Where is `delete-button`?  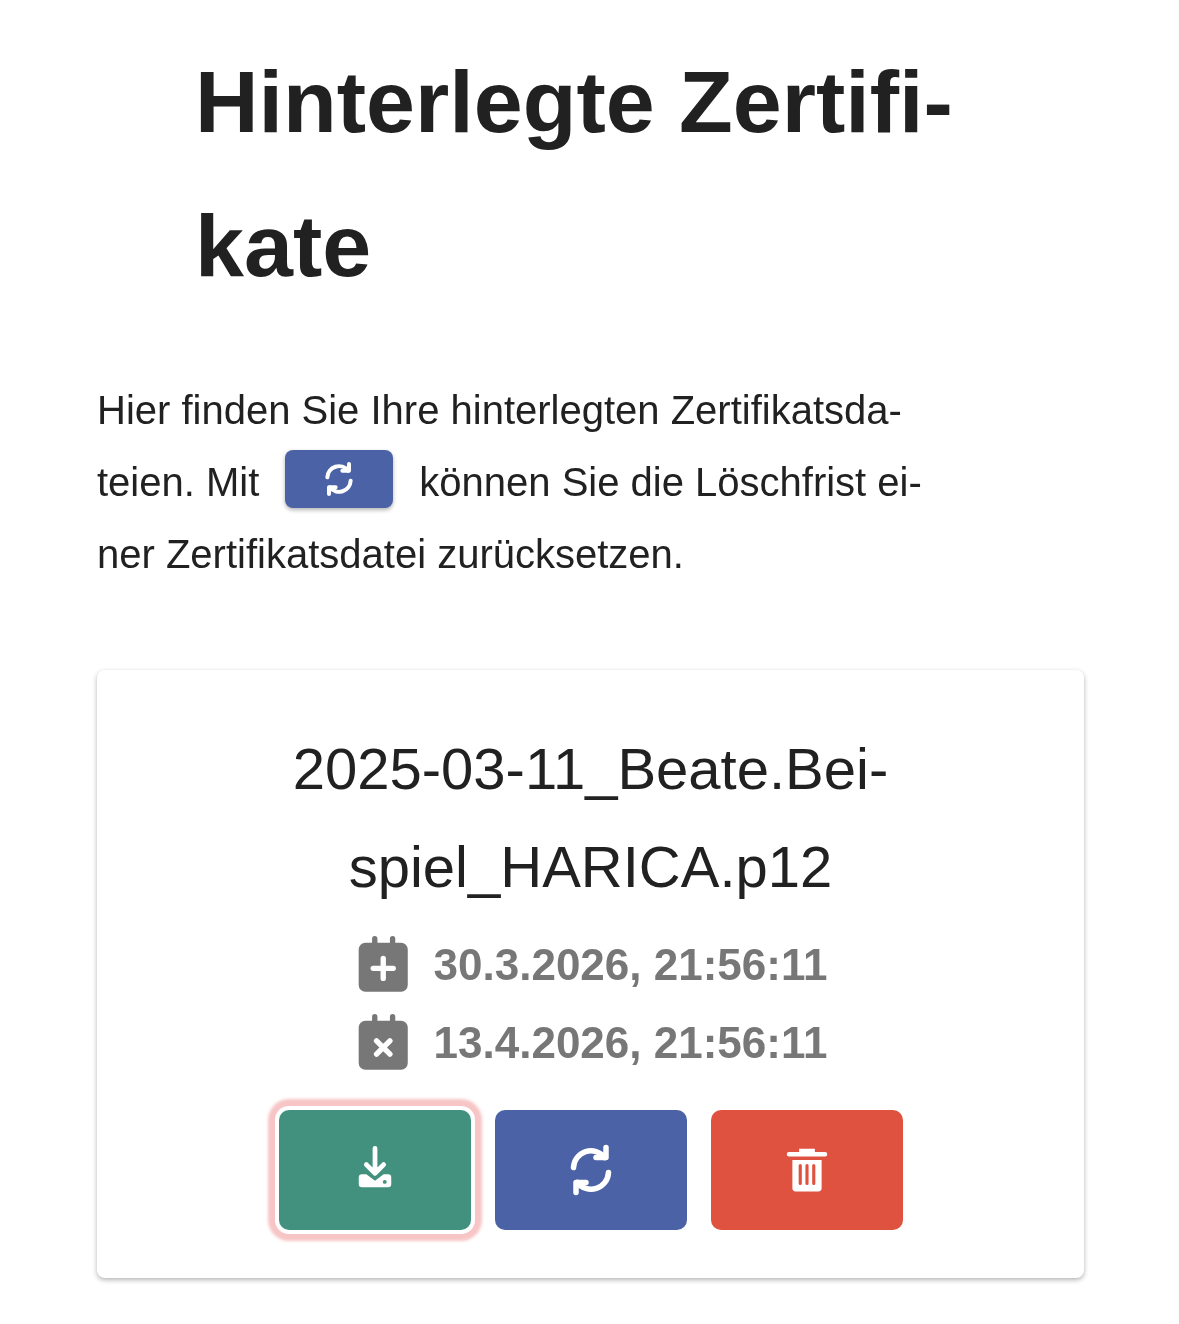 delete-button is located at coordinates (806, 1170).